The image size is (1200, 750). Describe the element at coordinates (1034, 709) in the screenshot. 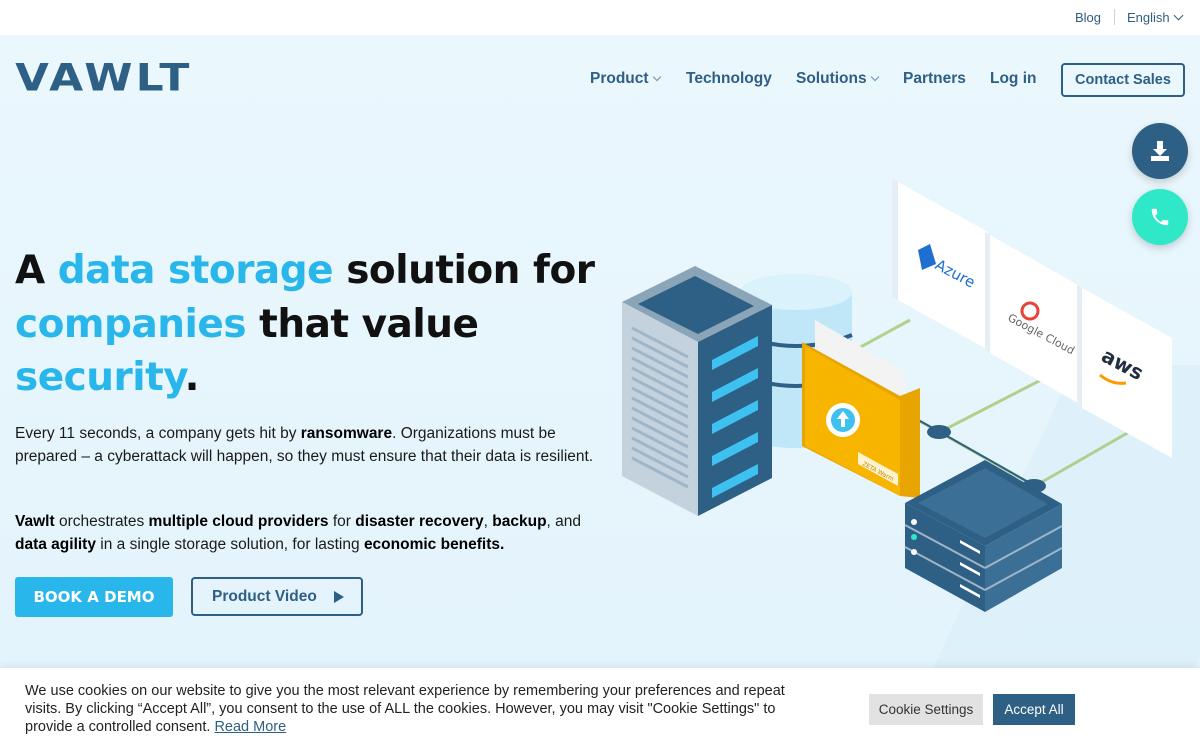

I see `accept-all-button: Accept All` at that location.